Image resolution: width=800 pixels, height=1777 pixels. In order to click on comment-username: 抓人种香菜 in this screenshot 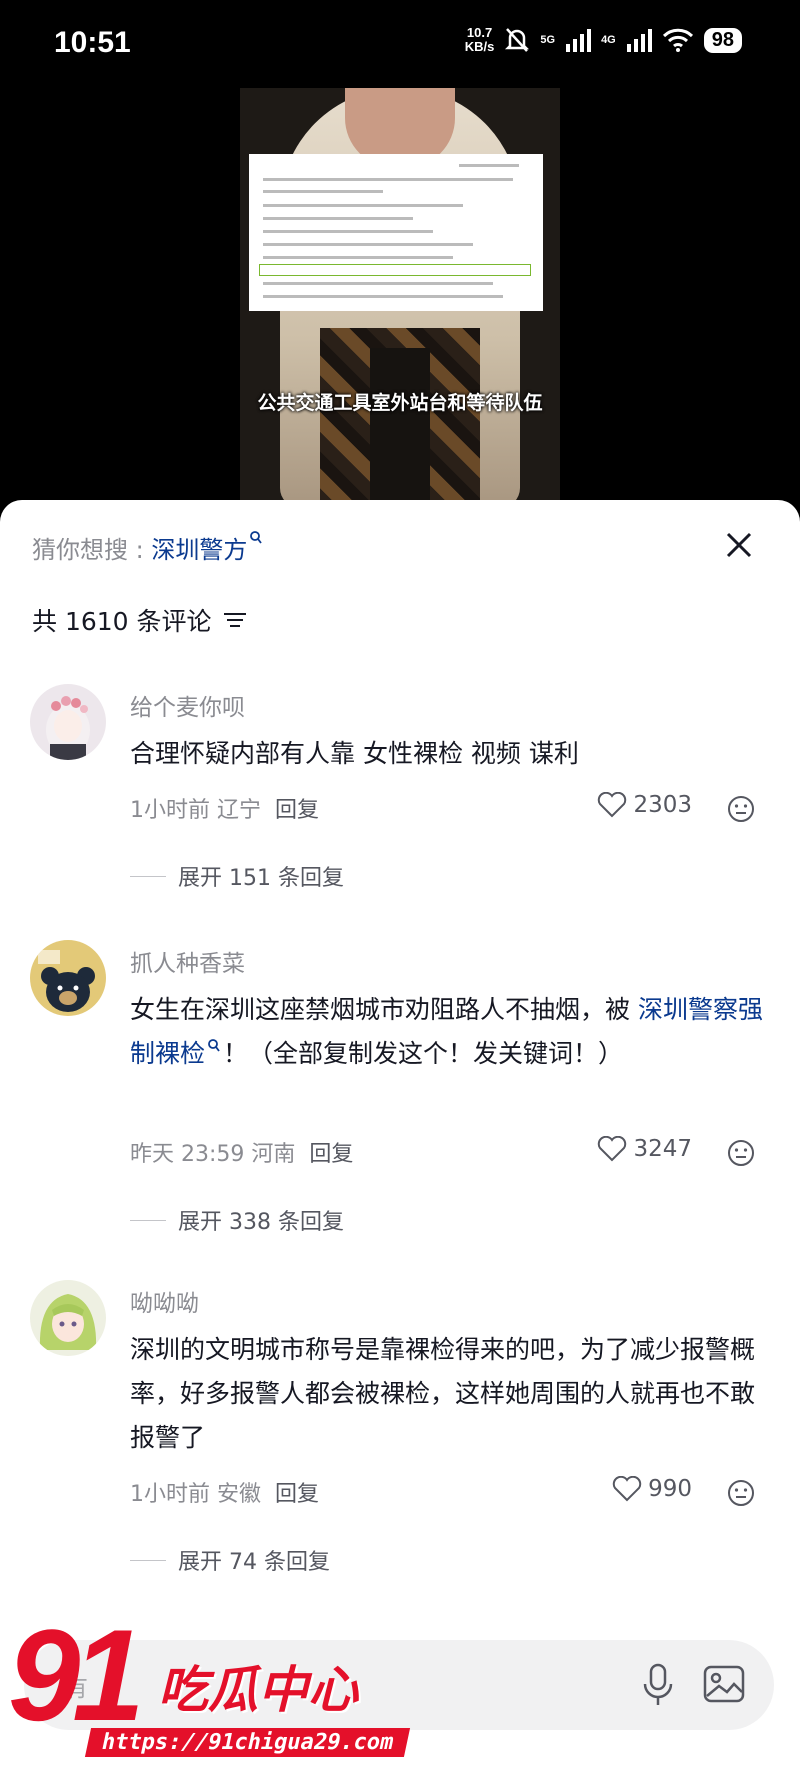, I will do `click(187, 961)`.